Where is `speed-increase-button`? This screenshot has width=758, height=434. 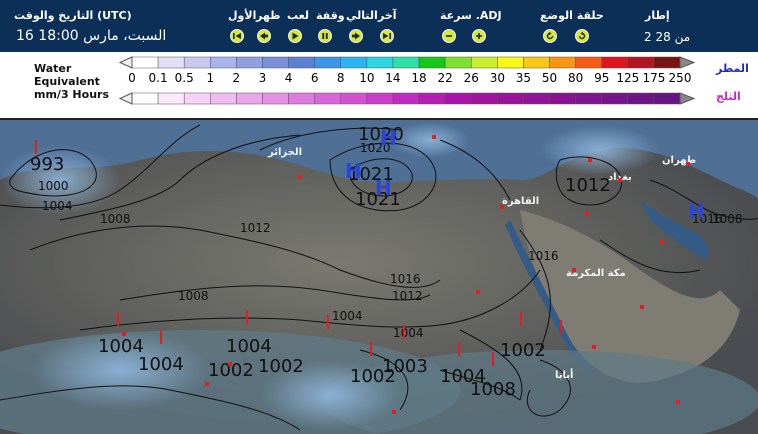
speed-increase-button is located at coordinates (479, 36).